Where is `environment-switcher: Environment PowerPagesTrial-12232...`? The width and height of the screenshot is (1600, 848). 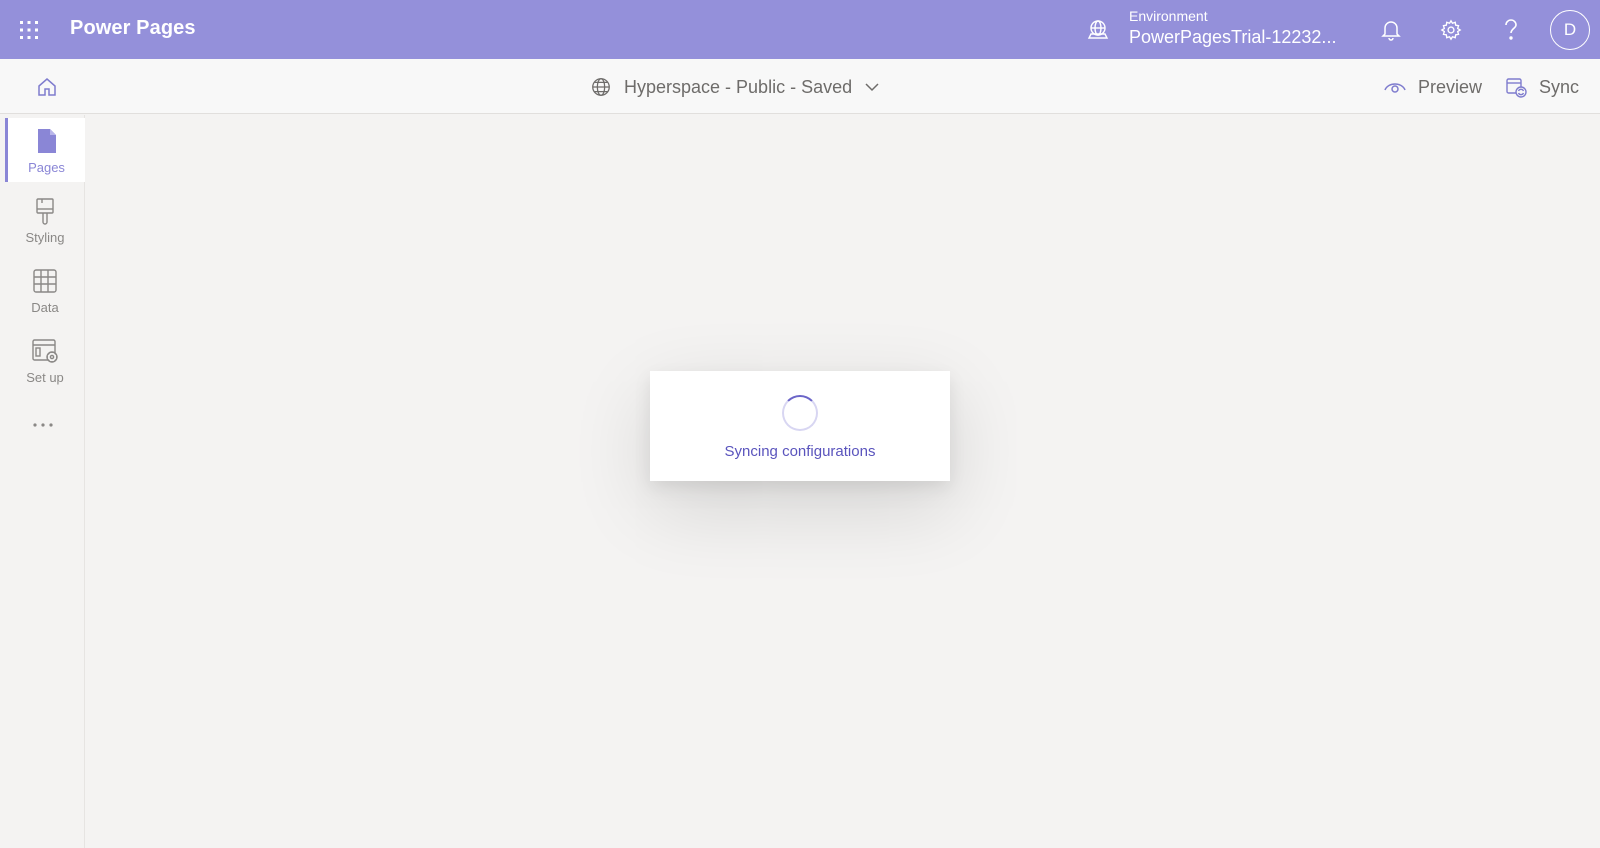 environment-switcher: Environment PowerPagesTrial-12232... is located at coordinates (1232, 28).